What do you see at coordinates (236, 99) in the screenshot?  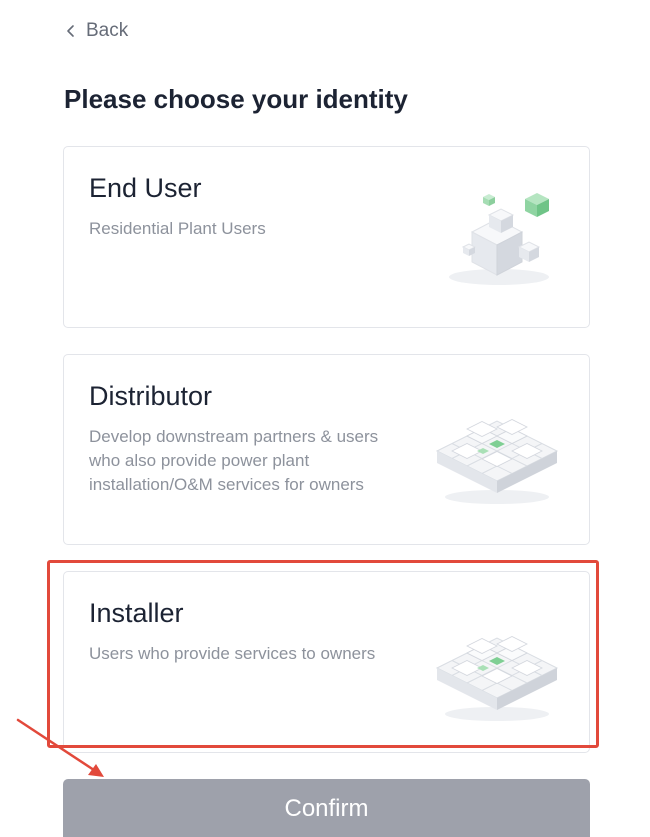 I see `page-title: Please choose your identity` at bounding box center [236, 99].